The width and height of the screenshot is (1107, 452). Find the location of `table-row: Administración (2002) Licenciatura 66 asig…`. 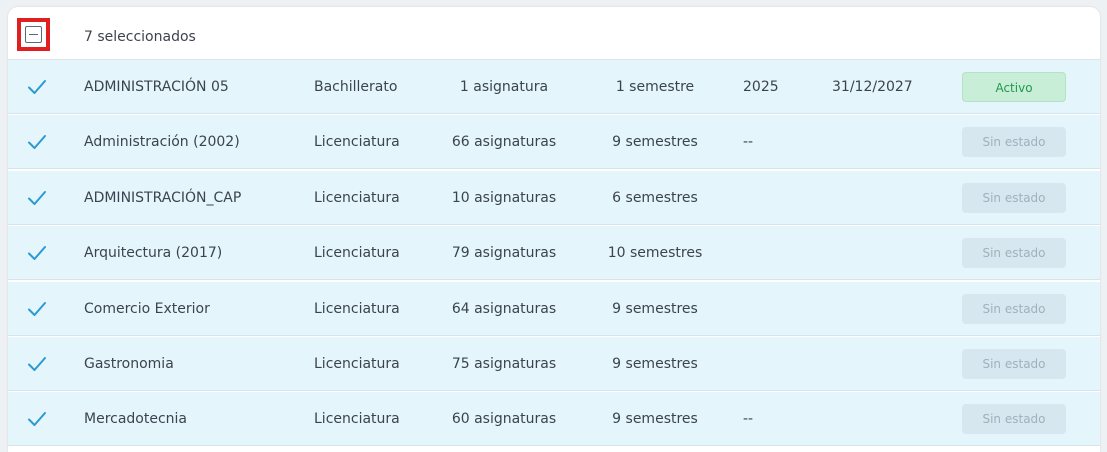

table-row: Administración (2002) Licenciatura 66 asig… is located at coordinates (554, 142).